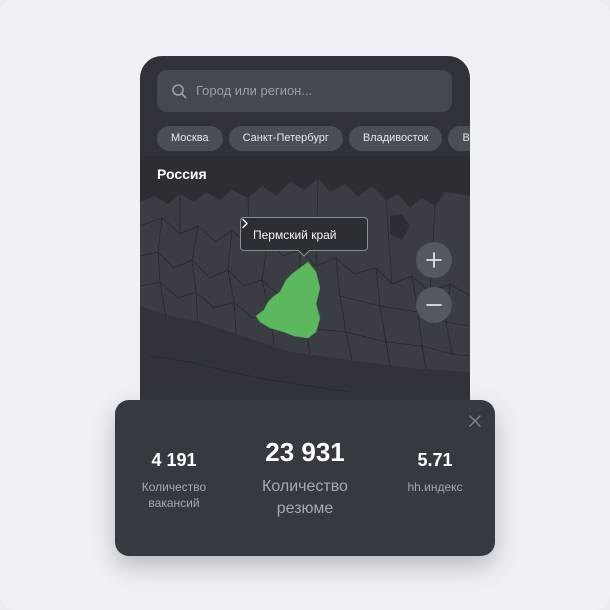 This screenshot has width=610, height=610. I want to click on region-tooltip-label: Пермский край, so click(295, 235).